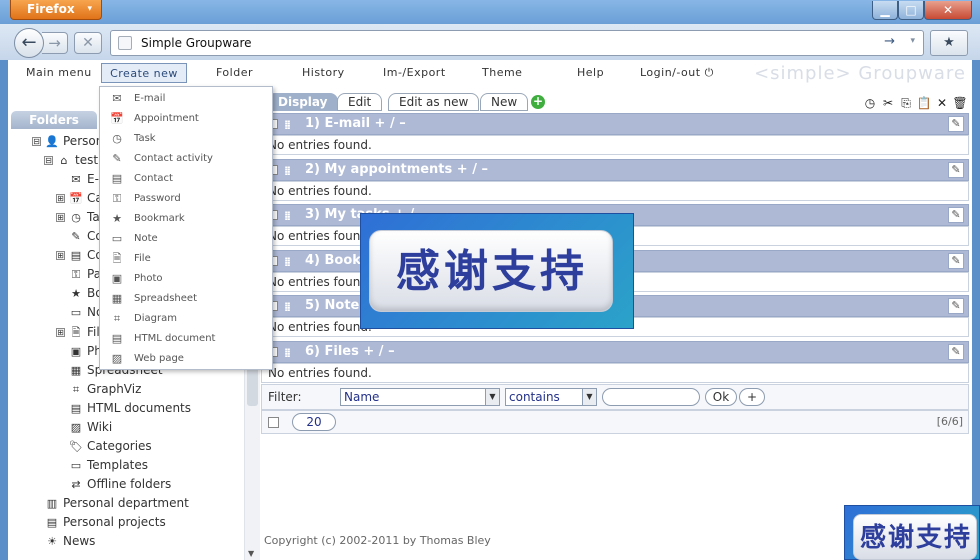 Image resolution: width=980 pixels, height=560 pixels. Describe the element at coordinates (948, 10) in the screenshot. I see `close-window-button: ✕` at that location.